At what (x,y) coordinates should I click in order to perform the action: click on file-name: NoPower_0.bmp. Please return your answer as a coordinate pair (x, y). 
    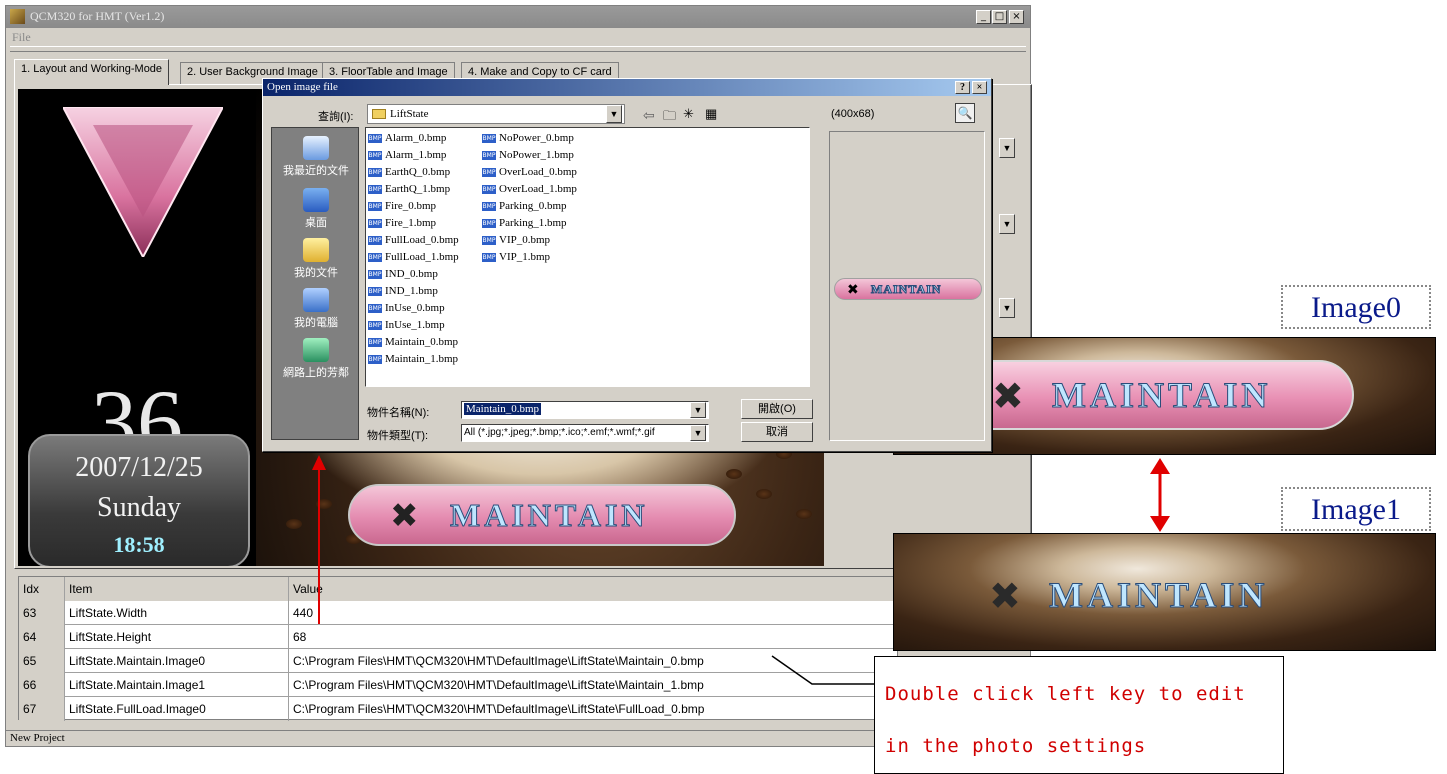
    Looking at the image, I should click on (536, 138).